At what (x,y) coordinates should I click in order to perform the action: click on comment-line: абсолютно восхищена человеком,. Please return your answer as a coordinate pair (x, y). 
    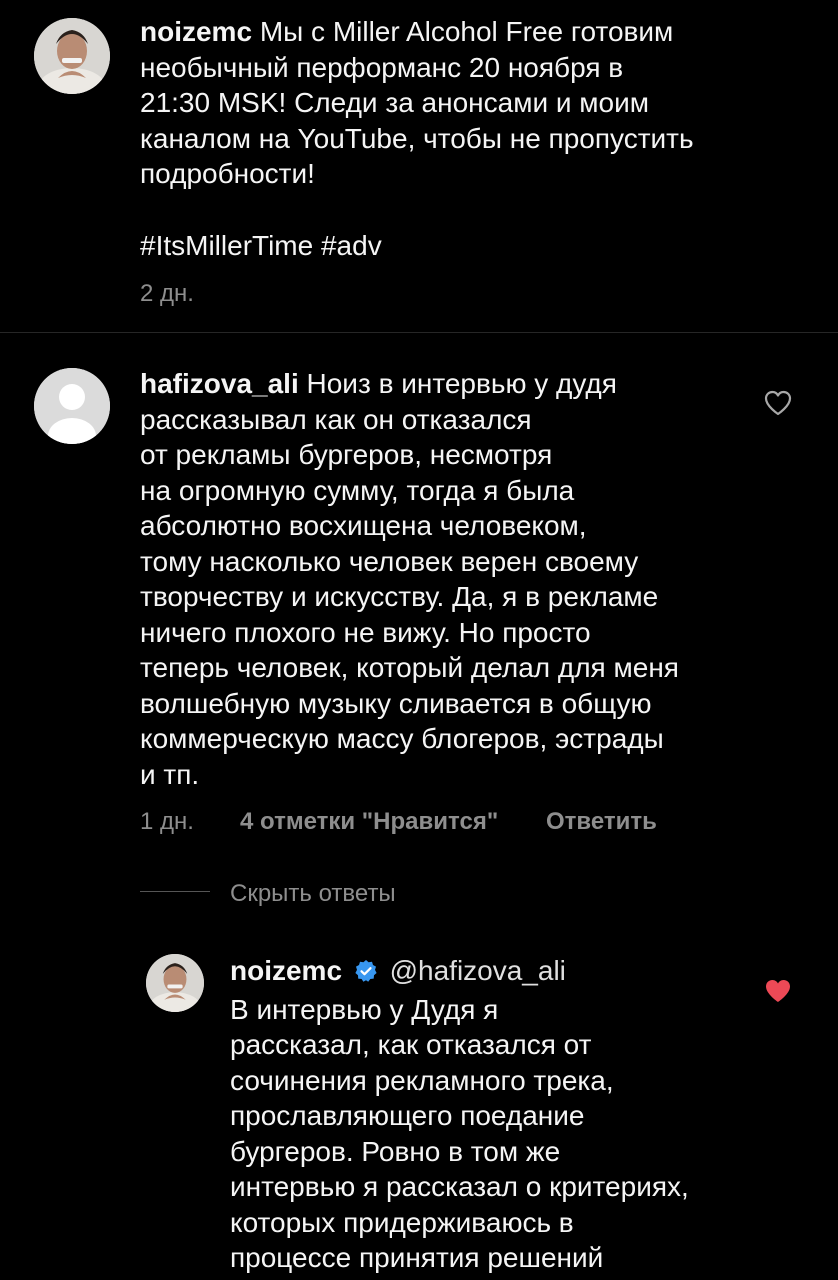
    Looking at the image, I should click on (363, 525).